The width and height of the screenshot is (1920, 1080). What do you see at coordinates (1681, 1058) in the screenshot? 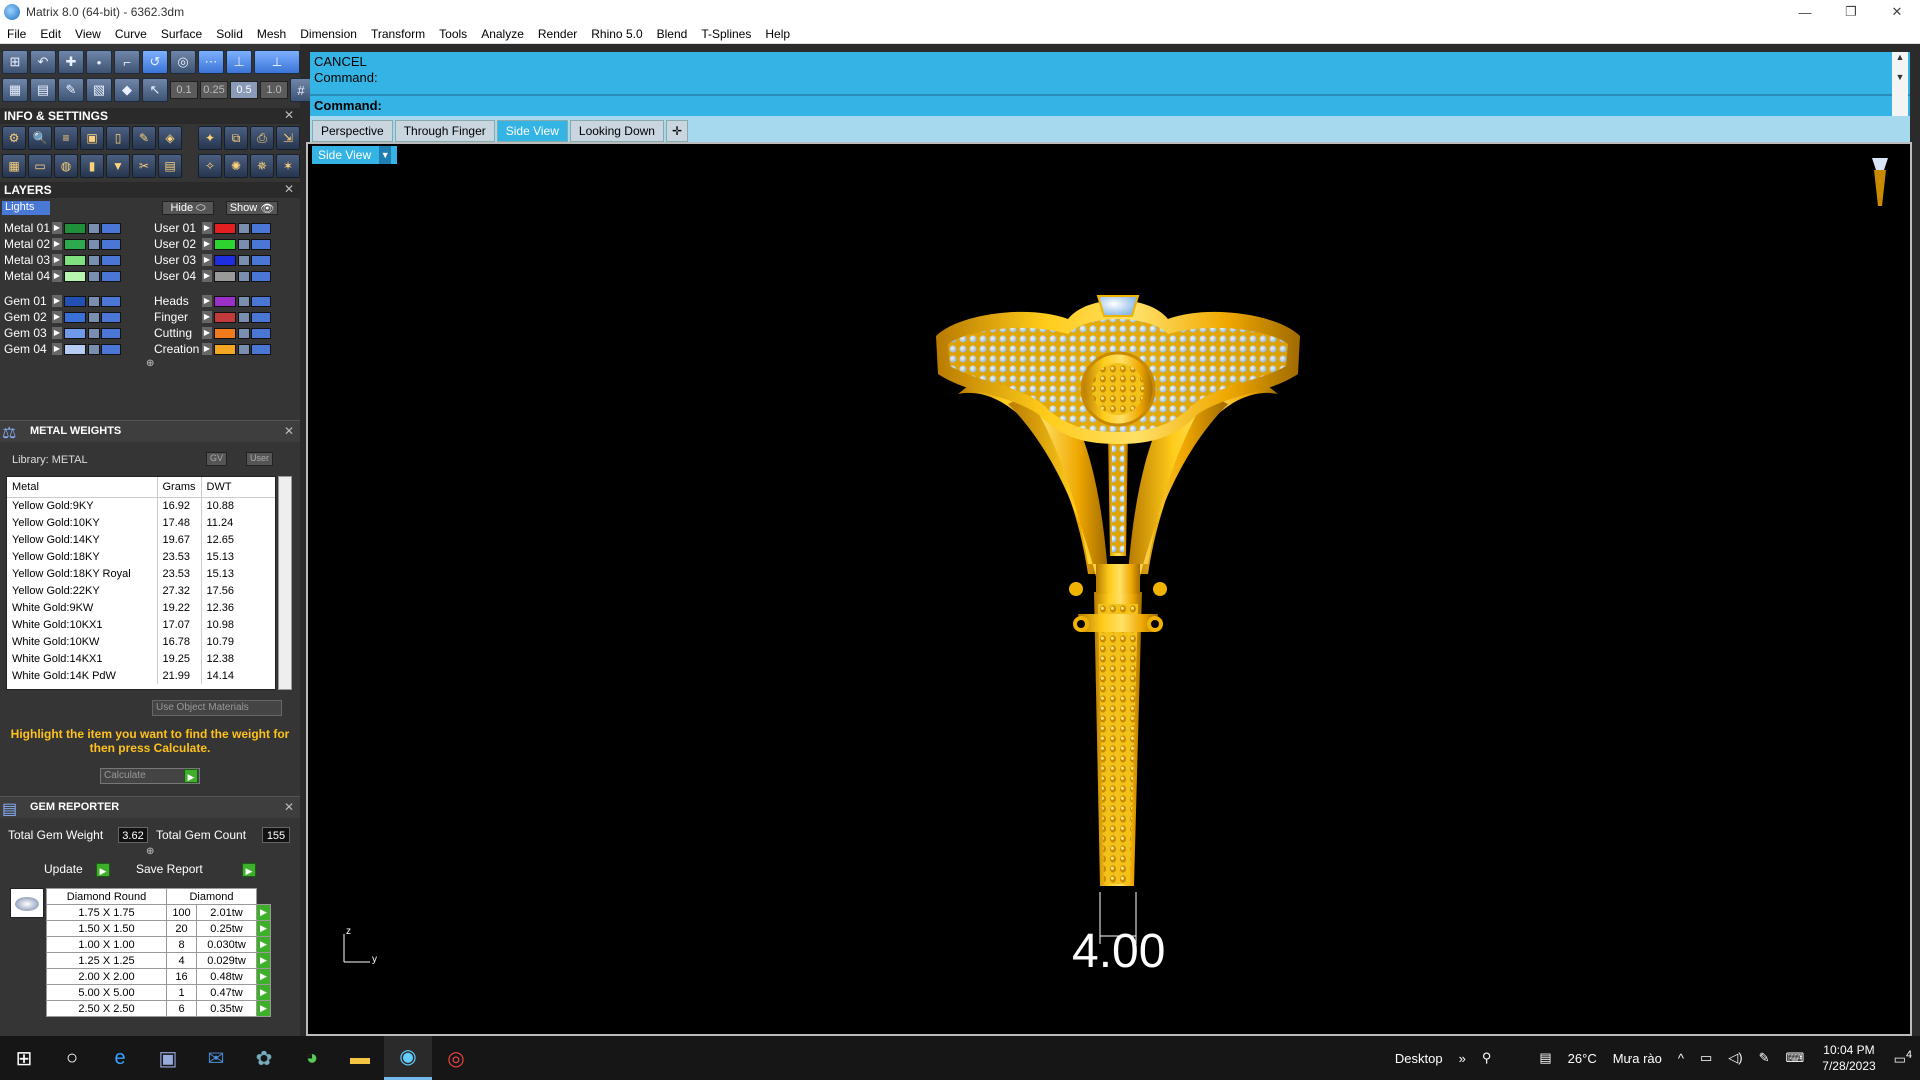
I see `chevron-up-icon: ^` at bounding box center [1681, 1058].